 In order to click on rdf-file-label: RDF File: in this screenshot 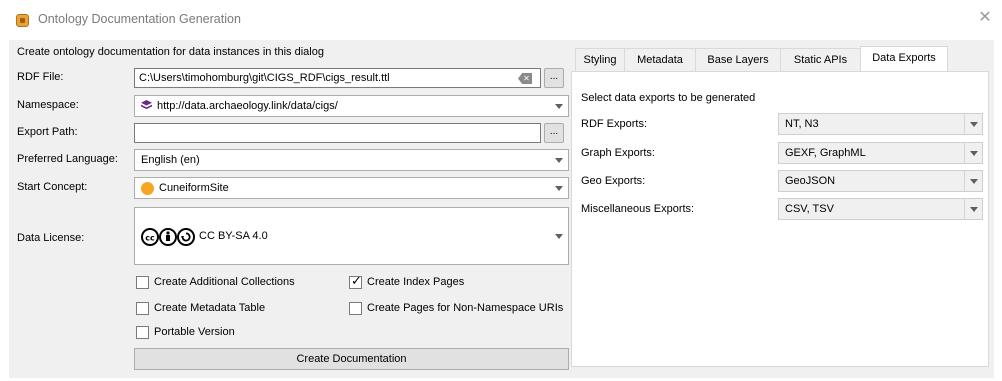, I will do `click(40, 77)`.